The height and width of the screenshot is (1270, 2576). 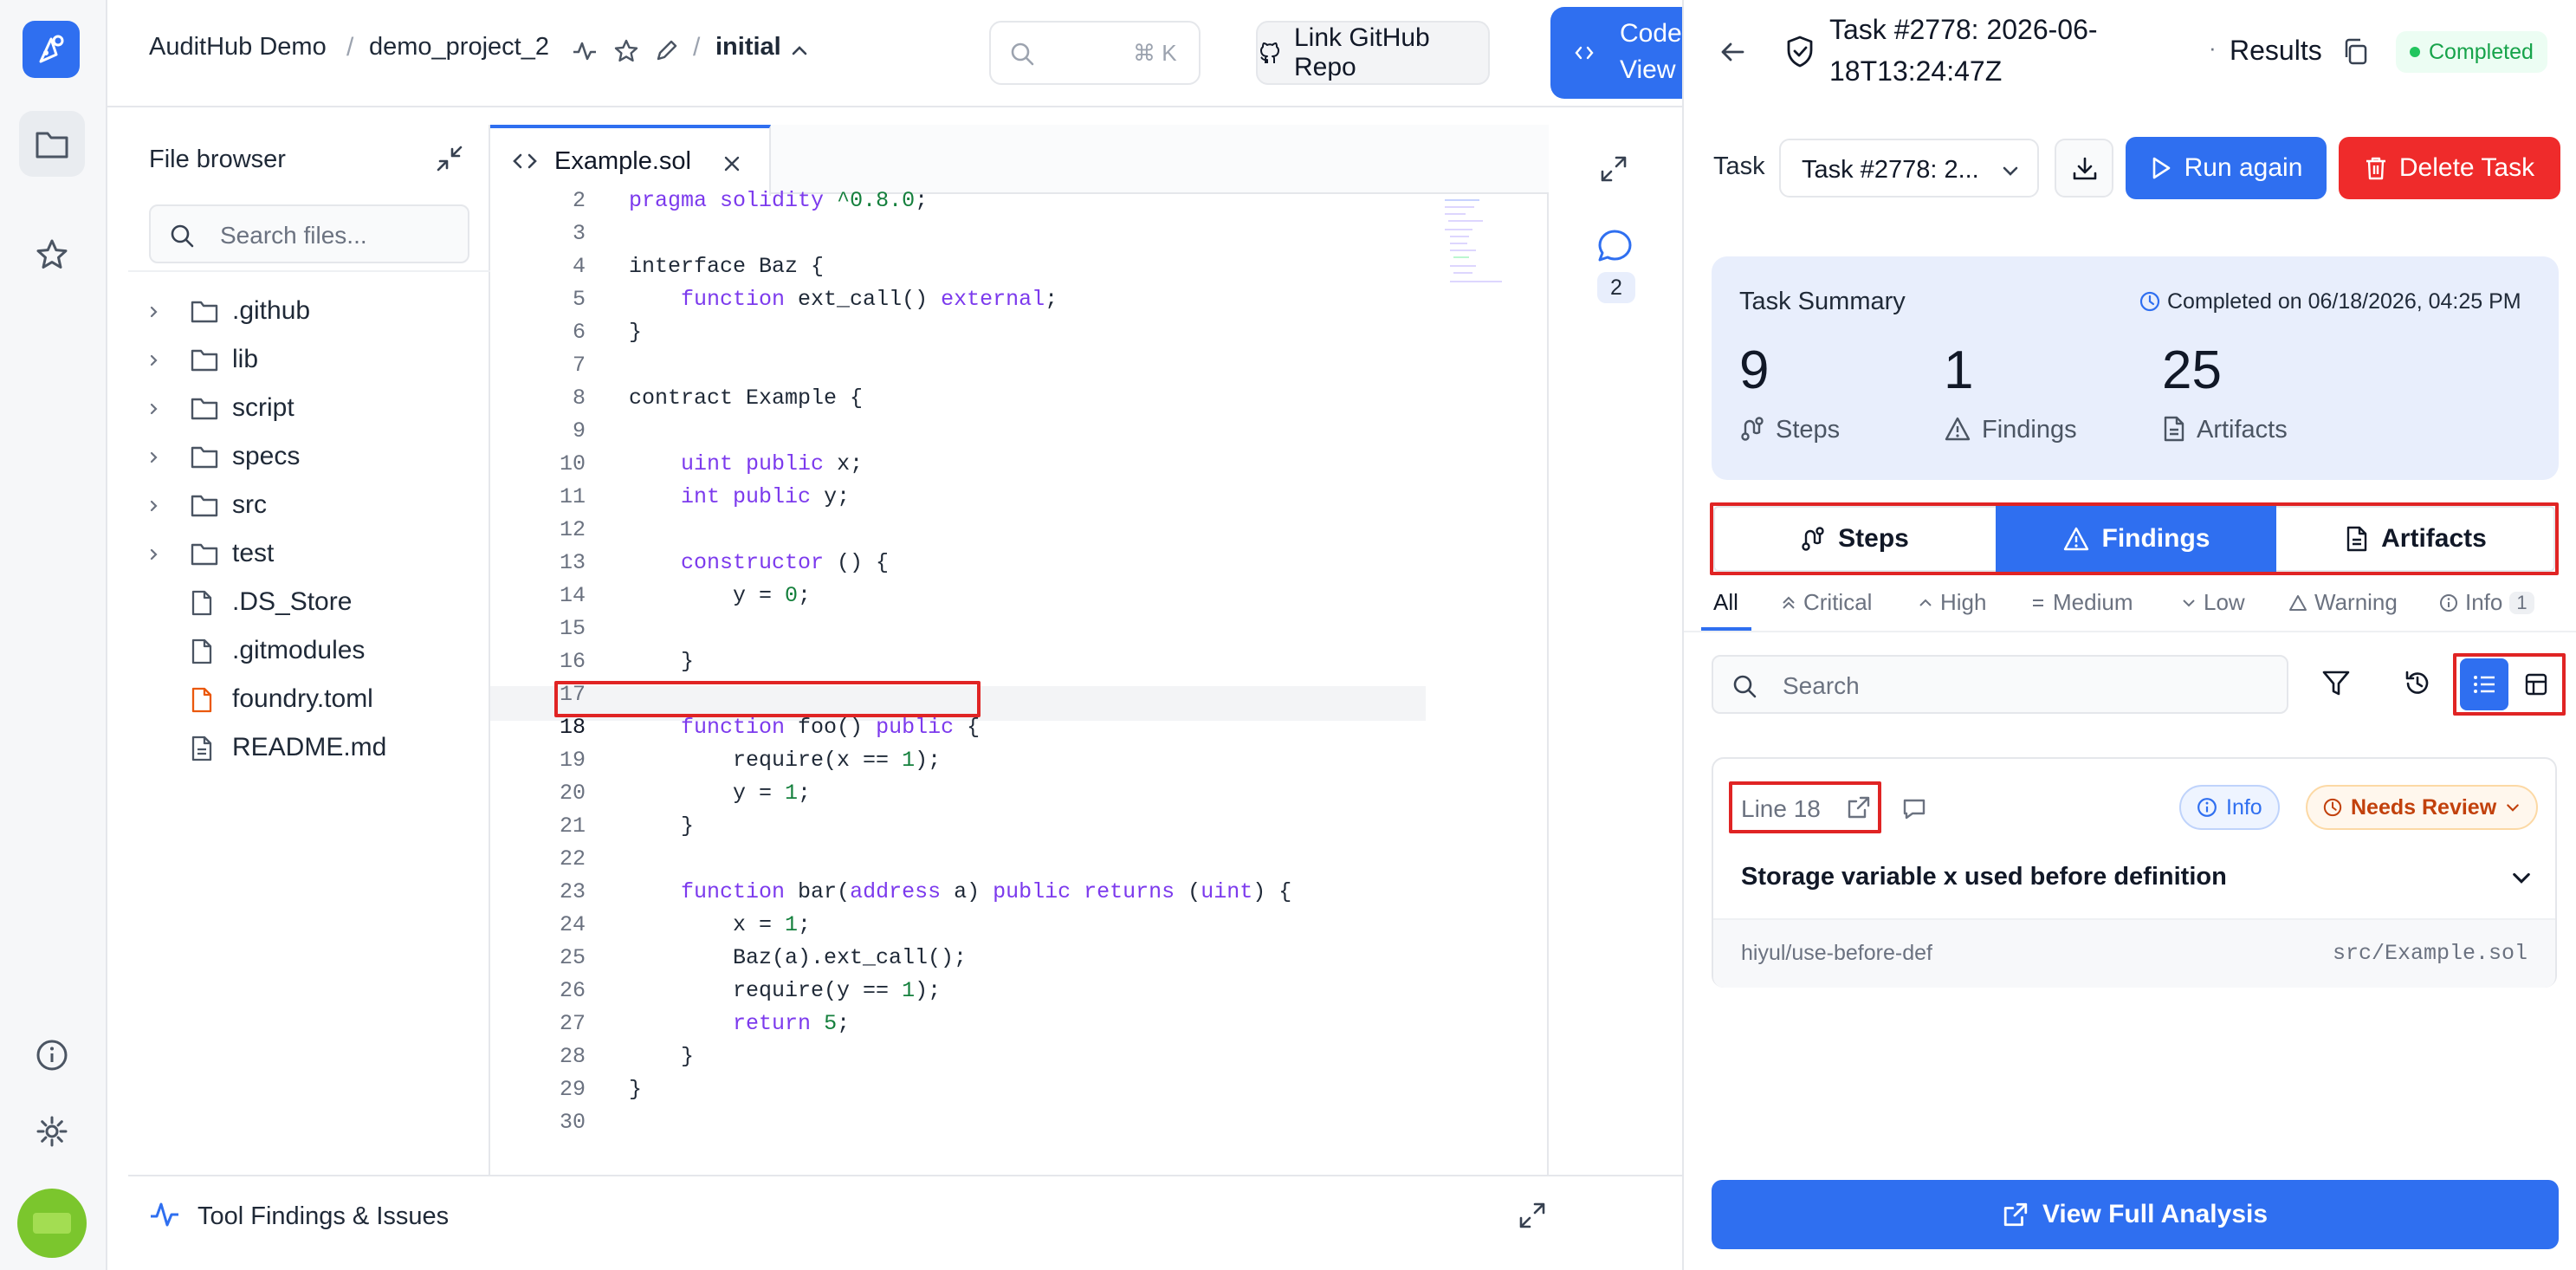 What do you see at coordinates (746, 398) in the screenshot?
I see `code-text: contract Example {` at bounding box center [746, 398].